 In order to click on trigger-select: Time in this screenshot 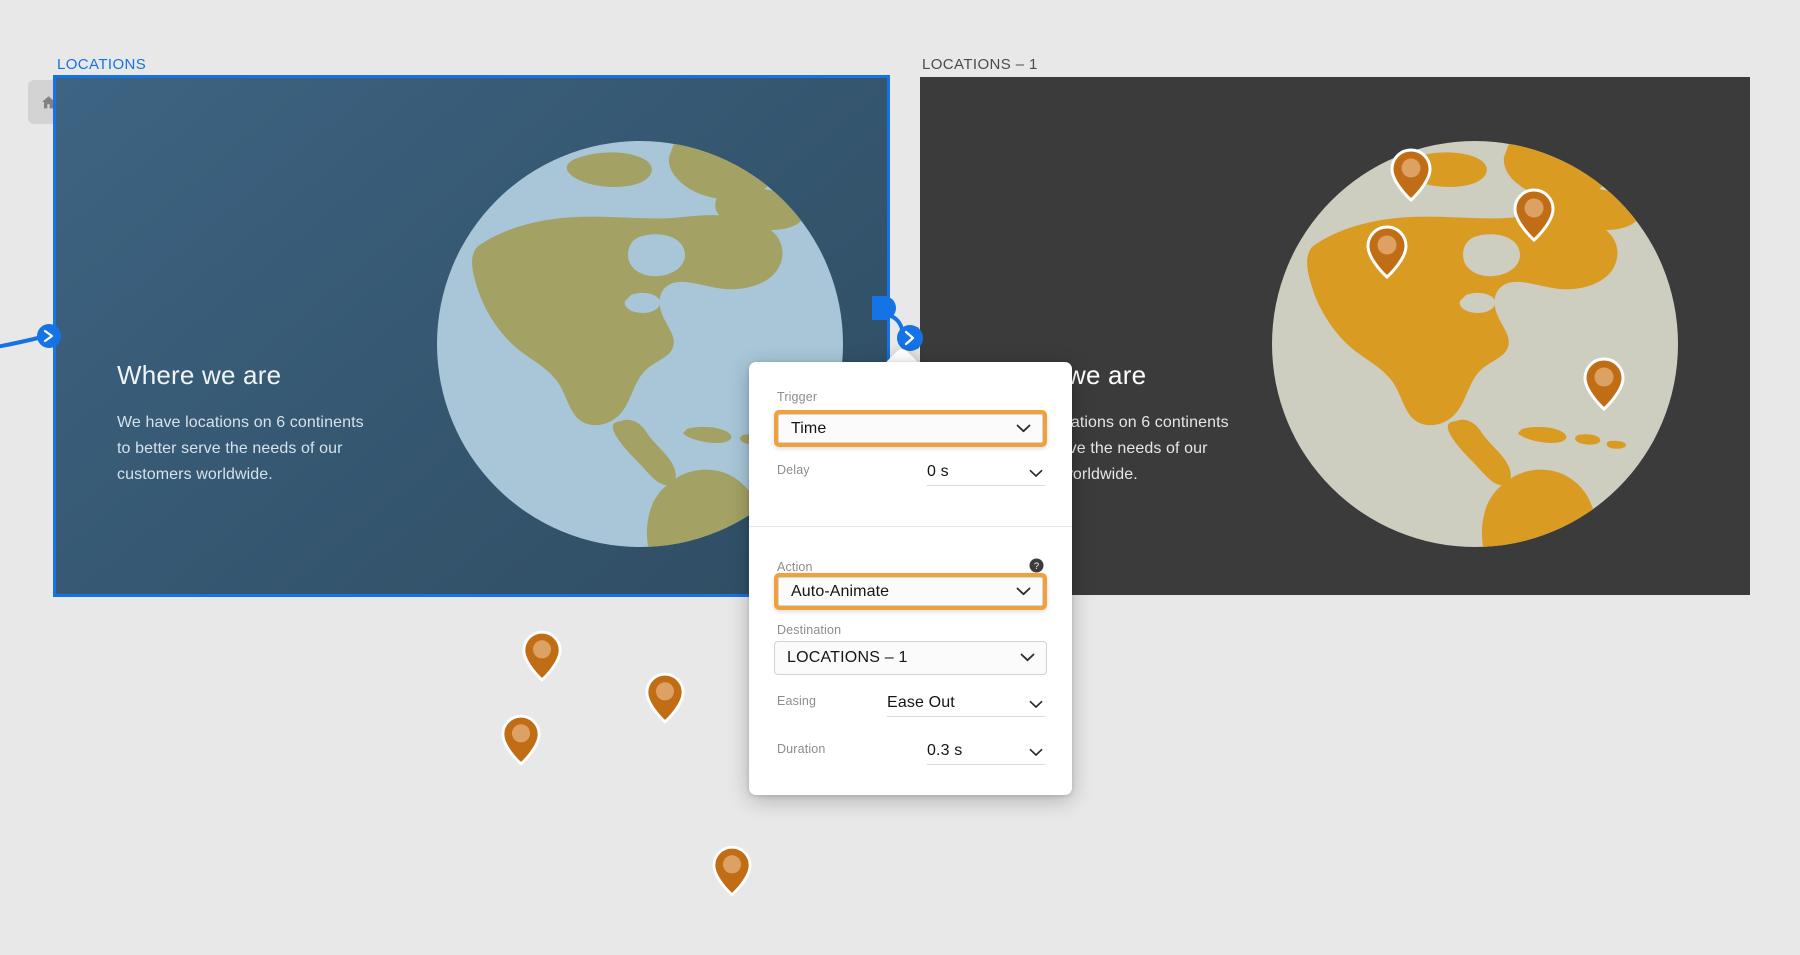, I will do `click(910, 428)`.